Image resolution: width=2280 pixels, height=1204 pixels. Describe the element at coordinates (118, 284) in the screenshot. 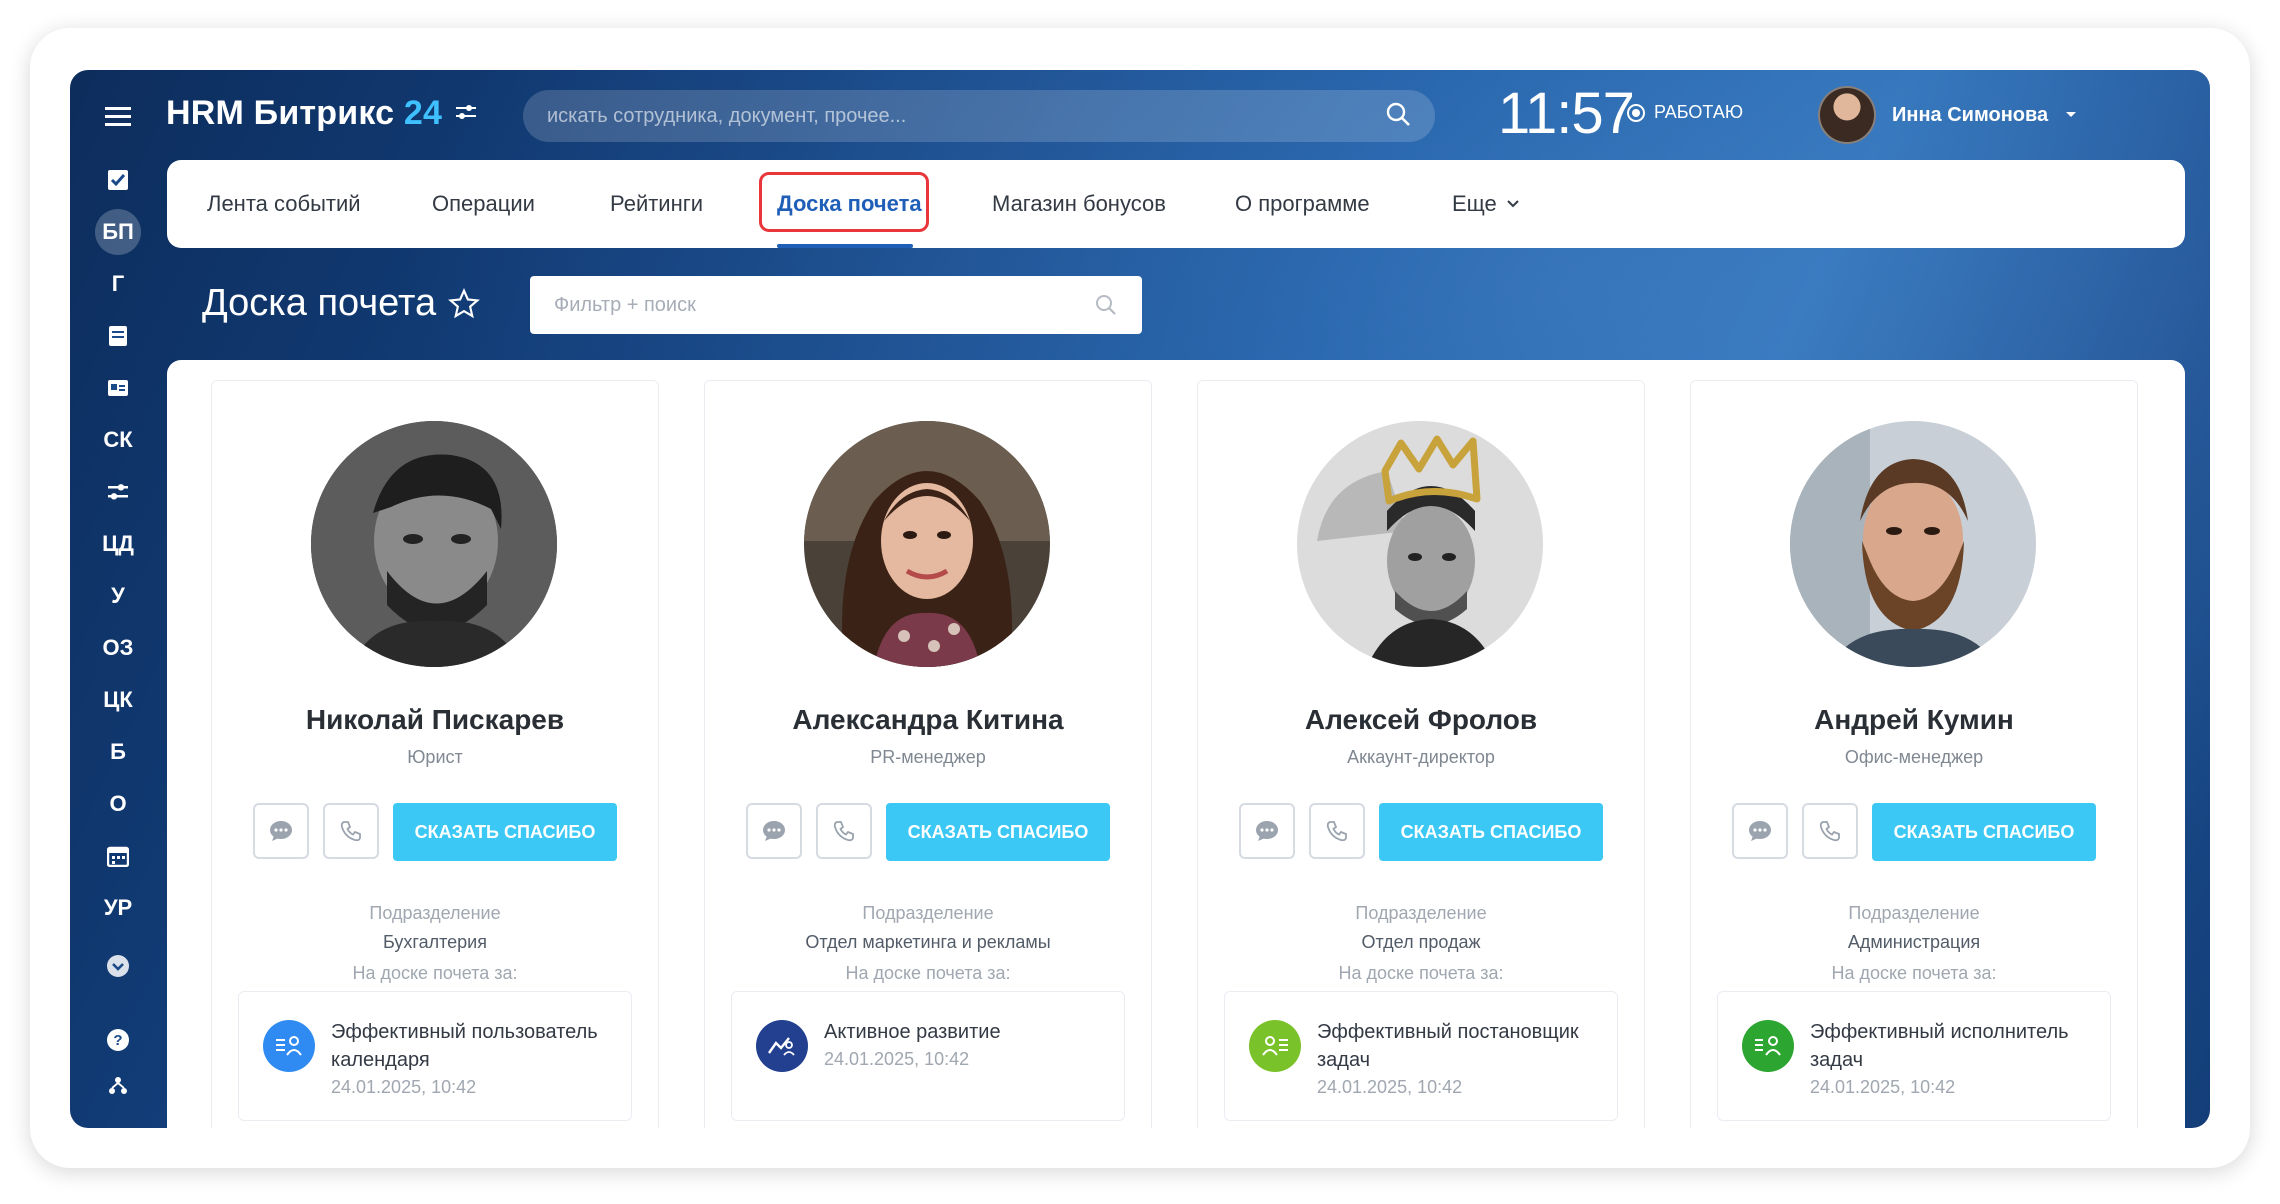

I see `sidebar-item-g: Г` at that location.